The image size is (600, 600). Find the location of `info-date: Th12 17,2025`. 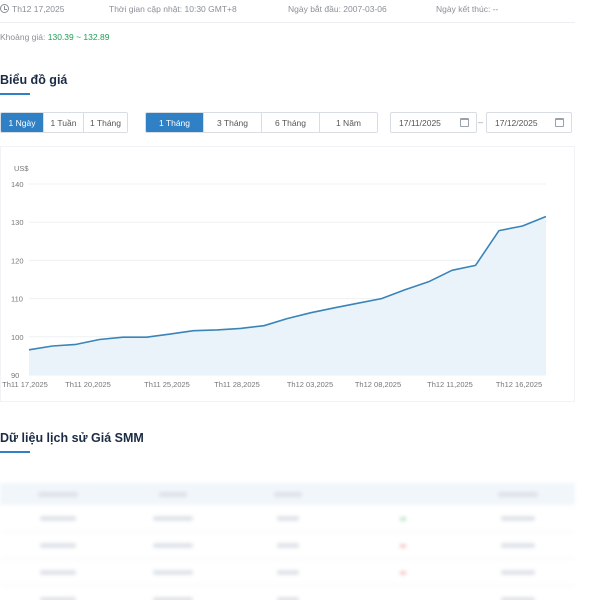

info-date: Th12 17,2025 is located at coordinates (32, 9).